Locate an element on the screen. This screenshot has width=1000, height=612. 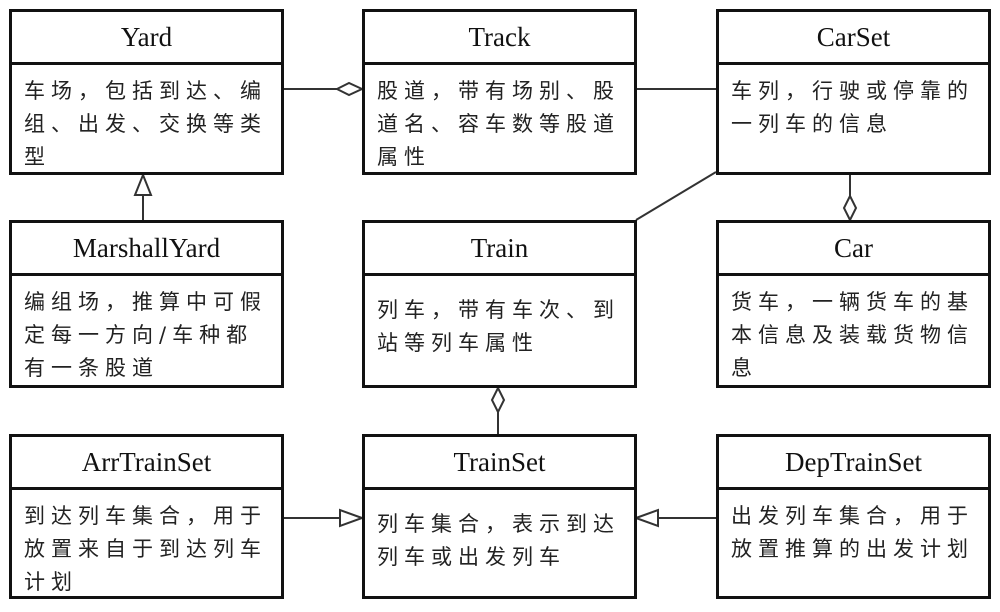
aggregation-diamond-carset is located at coordinates (850, 208).